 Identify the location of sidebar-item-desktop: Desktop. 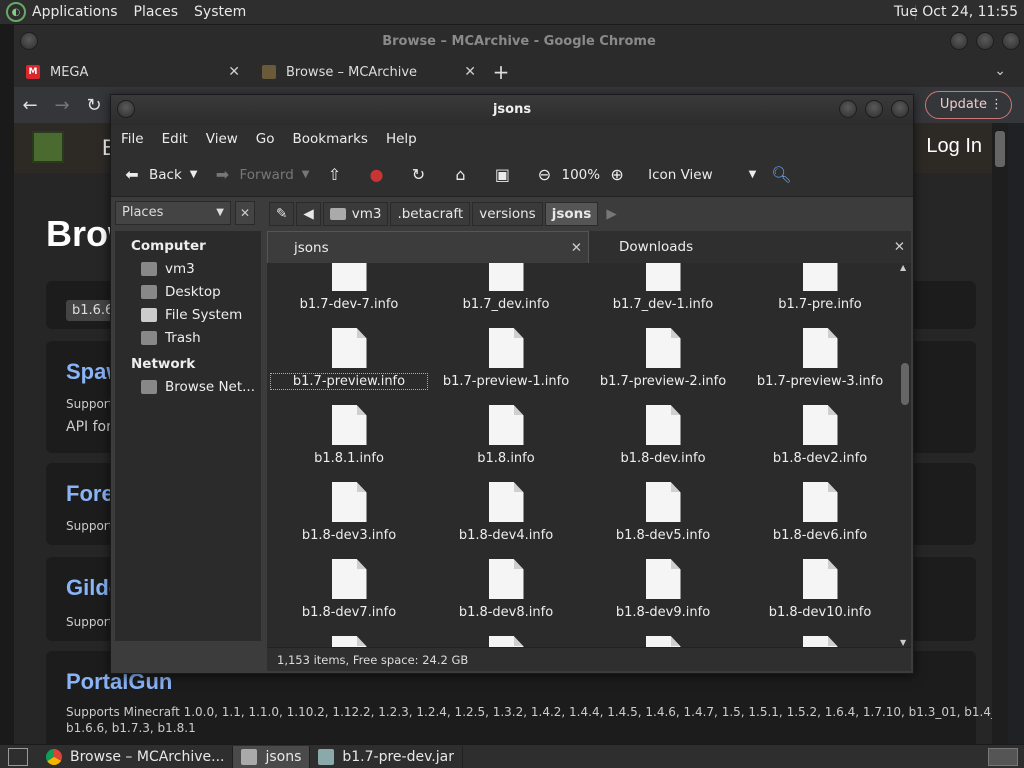
(201, 291).